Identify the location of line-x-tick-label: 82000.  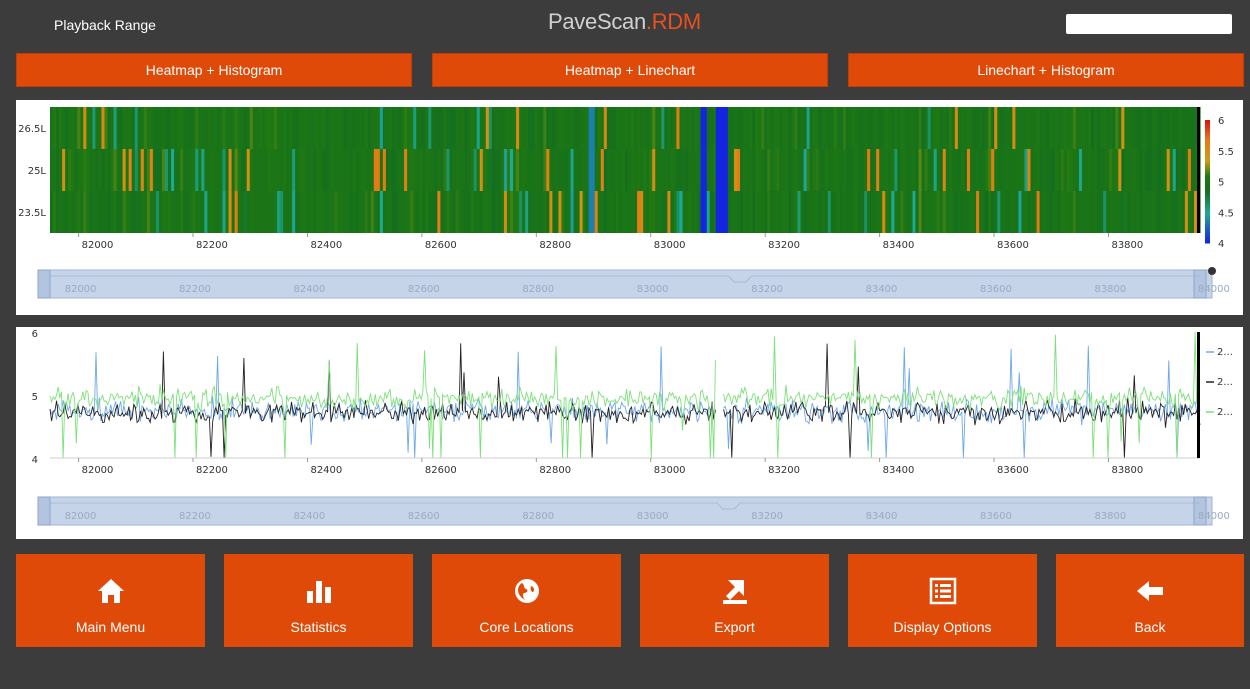
(98, 470).